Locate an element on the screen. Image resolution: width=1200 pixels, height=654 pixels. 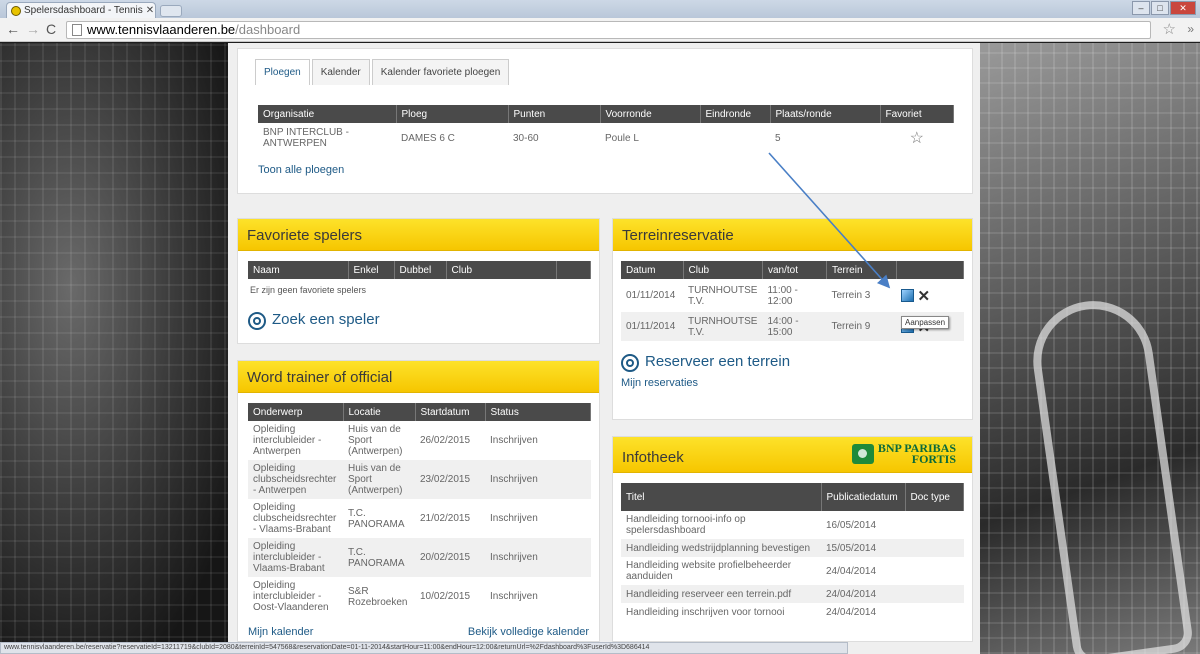
annotation-arrow is located at coordinates (829, 220).